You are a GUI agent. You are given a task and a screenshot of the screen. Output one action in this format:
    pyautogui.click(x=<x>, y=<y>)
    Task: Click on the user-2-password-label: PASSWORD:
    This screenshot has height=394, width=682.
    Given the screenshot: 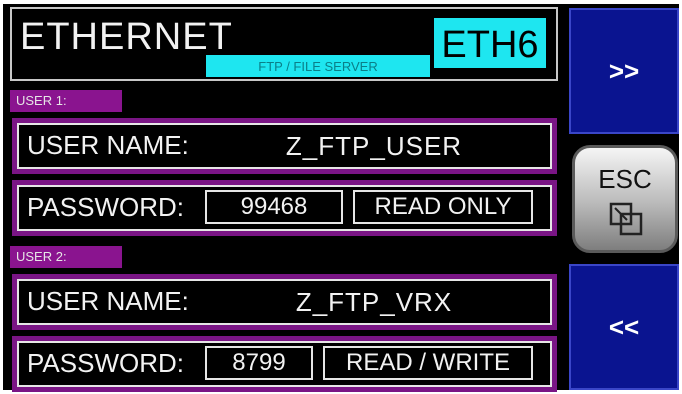 What is the action you would take?
    pyautogui.click(x=105, y=363)
    